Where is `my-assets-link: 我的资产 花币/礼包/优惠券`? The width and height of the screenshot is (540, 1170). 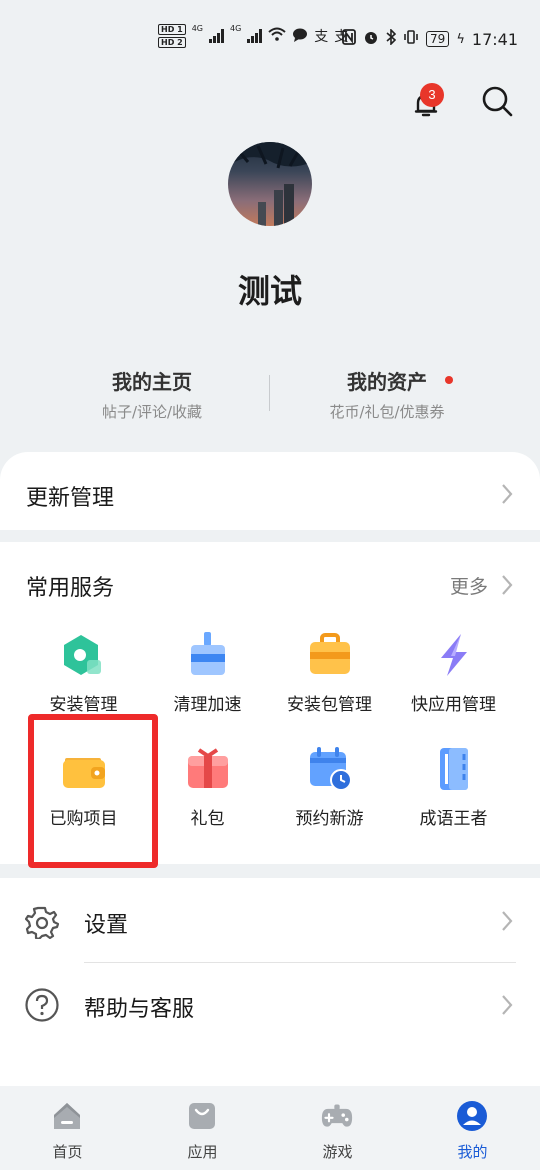 my-assets-link: 我的资产 花币/礼包/优惠券 is located at coordinates (387, 394).